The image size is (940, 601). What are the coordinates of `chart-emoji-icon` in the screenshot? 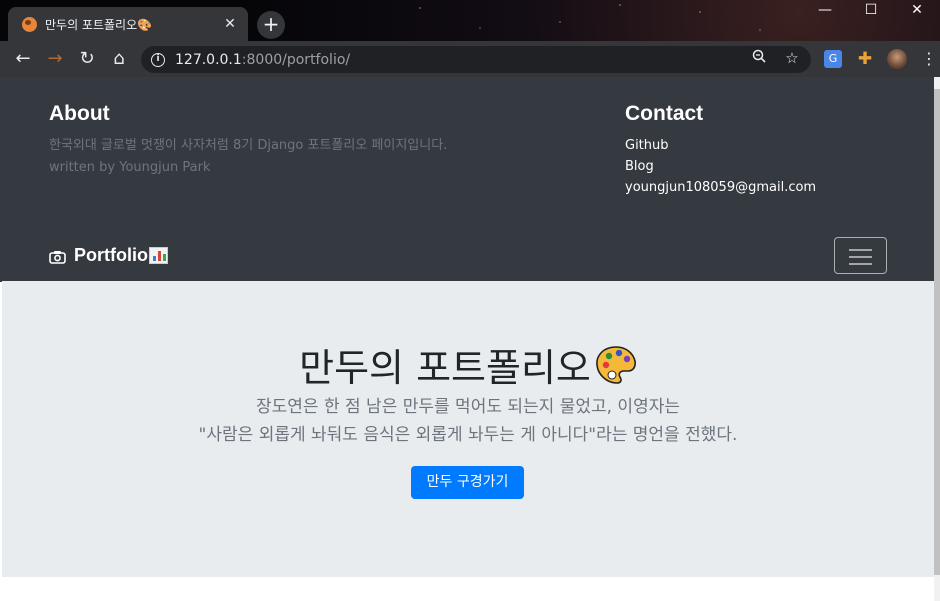 It's located at (158, 255).